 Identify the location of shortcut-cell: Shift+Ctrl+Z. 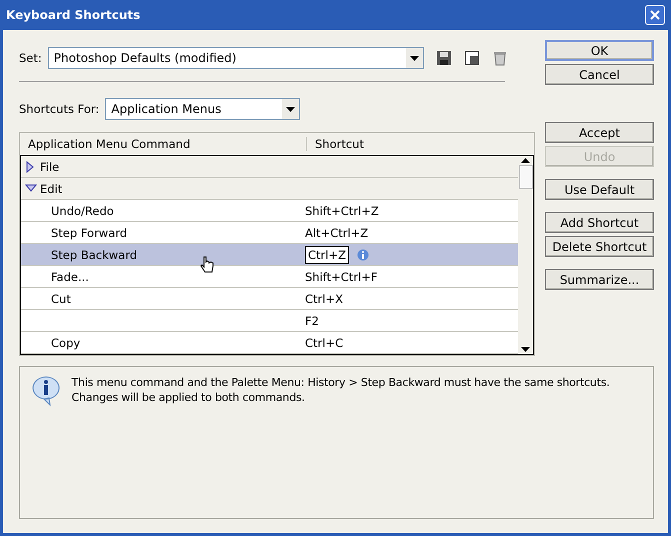
(342, 211).